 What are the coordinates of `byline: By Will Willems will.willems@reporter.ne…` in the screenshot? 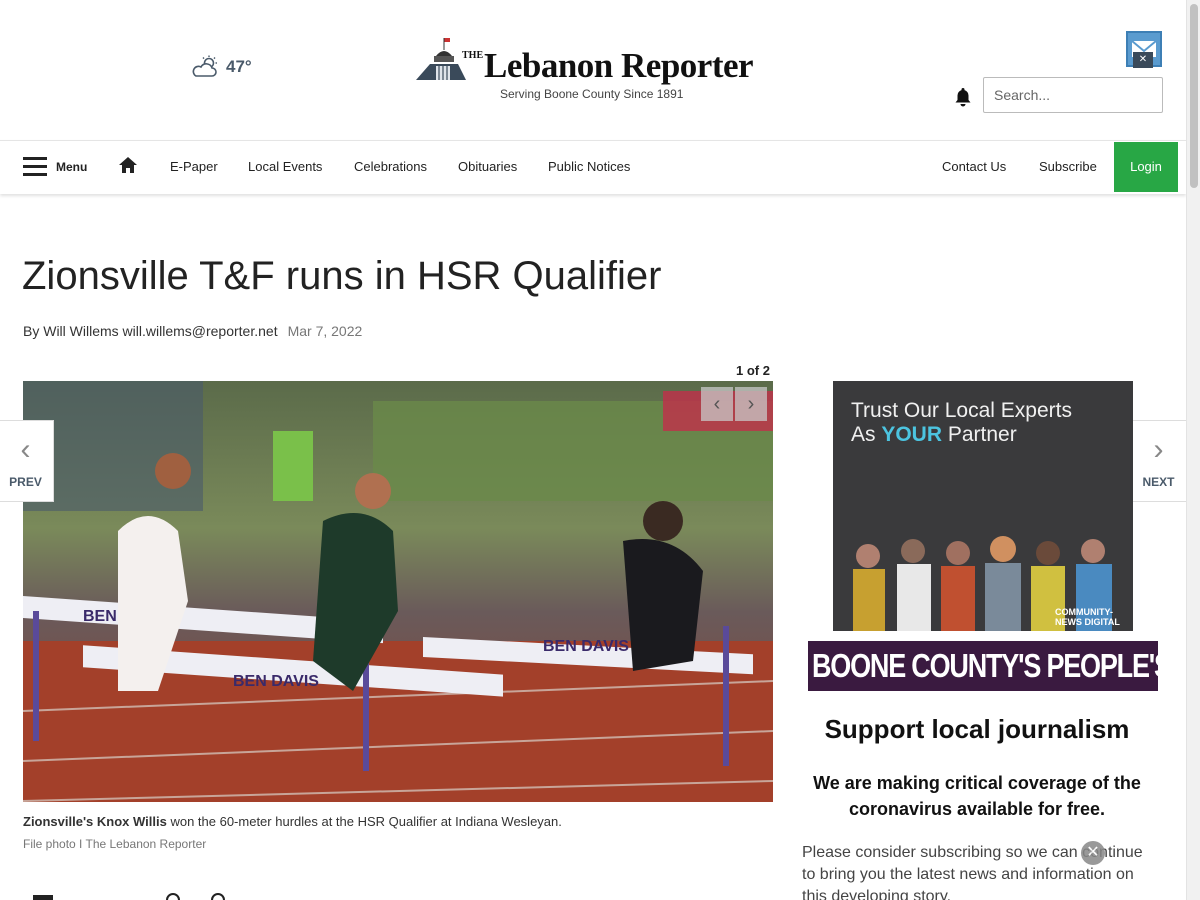 It's located at (192, 331).